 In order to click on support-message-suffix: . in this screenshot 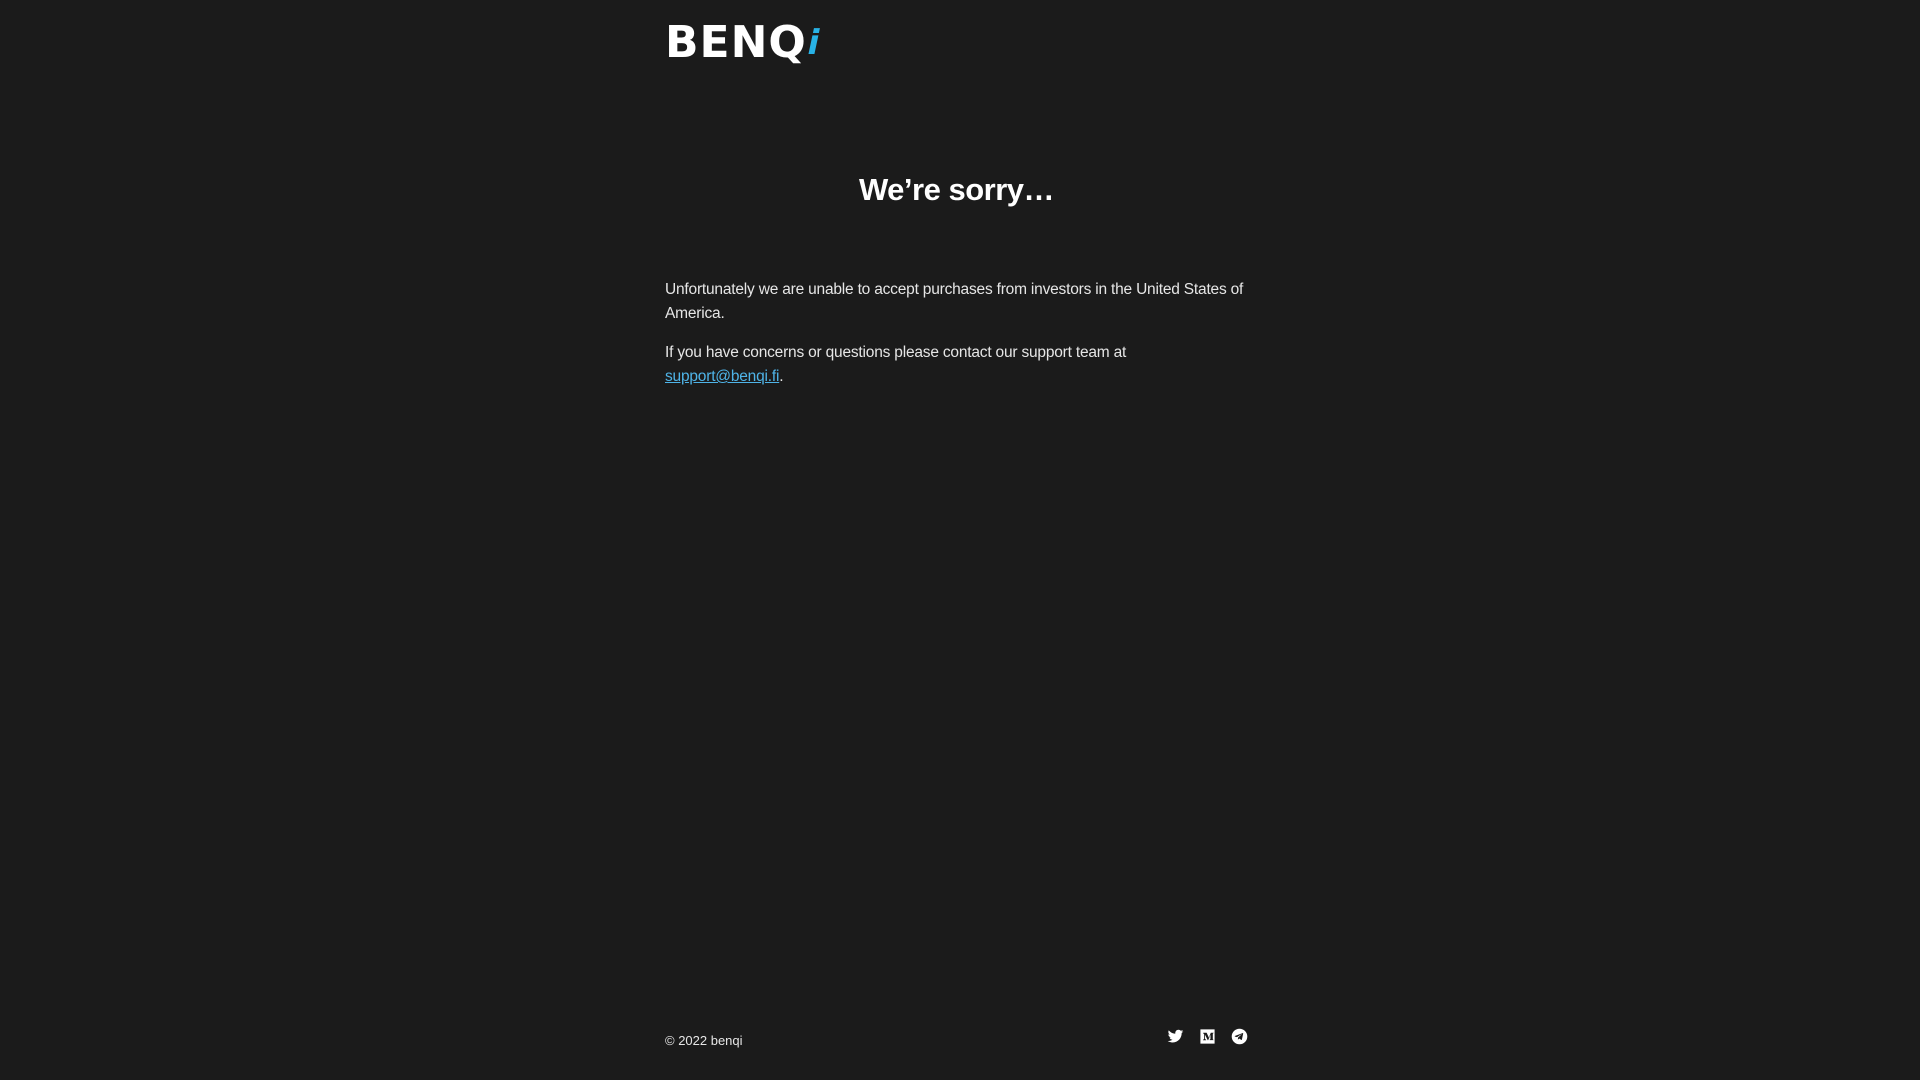, I will do `click(781, 376)`.